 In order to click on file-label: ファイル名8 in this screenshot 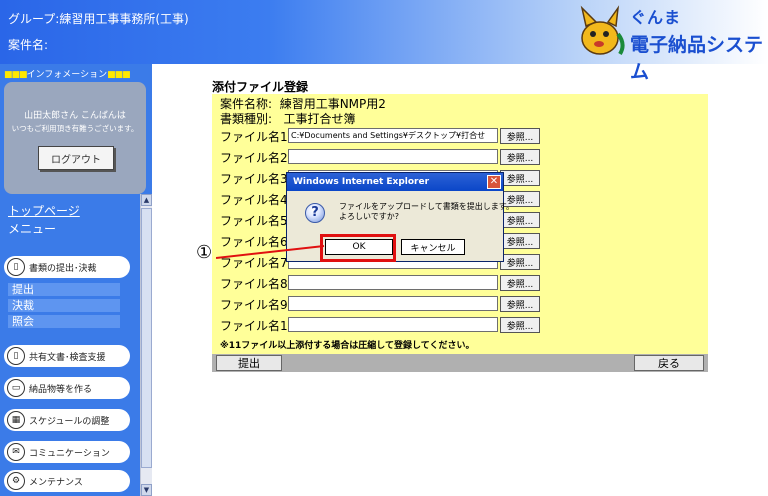, I will do `click(254, 284)`.